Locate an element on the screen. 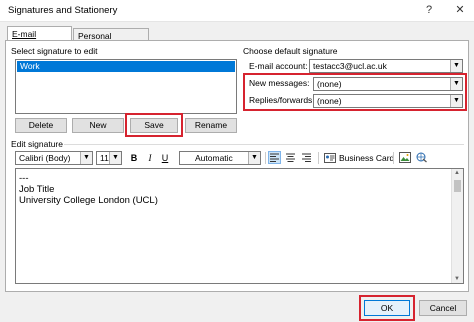 This screenshot has height=322, width=474. font-name-dropdown: Calibri (Body) ▼ is located at coordinates (54, 158).